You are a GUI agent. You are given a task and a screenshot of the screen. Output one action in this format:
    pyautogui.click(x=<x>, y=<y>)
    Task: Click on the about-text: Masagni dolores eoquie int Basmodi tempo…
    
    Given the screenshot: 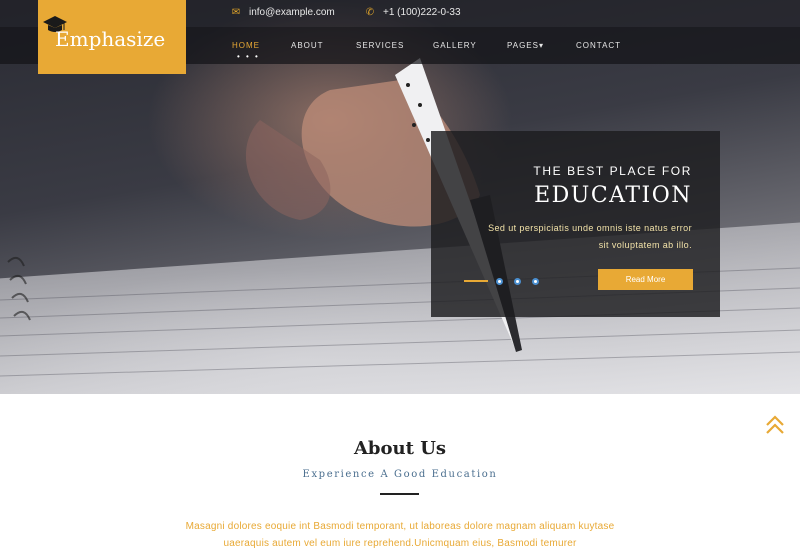 What is the action you would take?
    pyautogui.click(x=400, y=535)
    